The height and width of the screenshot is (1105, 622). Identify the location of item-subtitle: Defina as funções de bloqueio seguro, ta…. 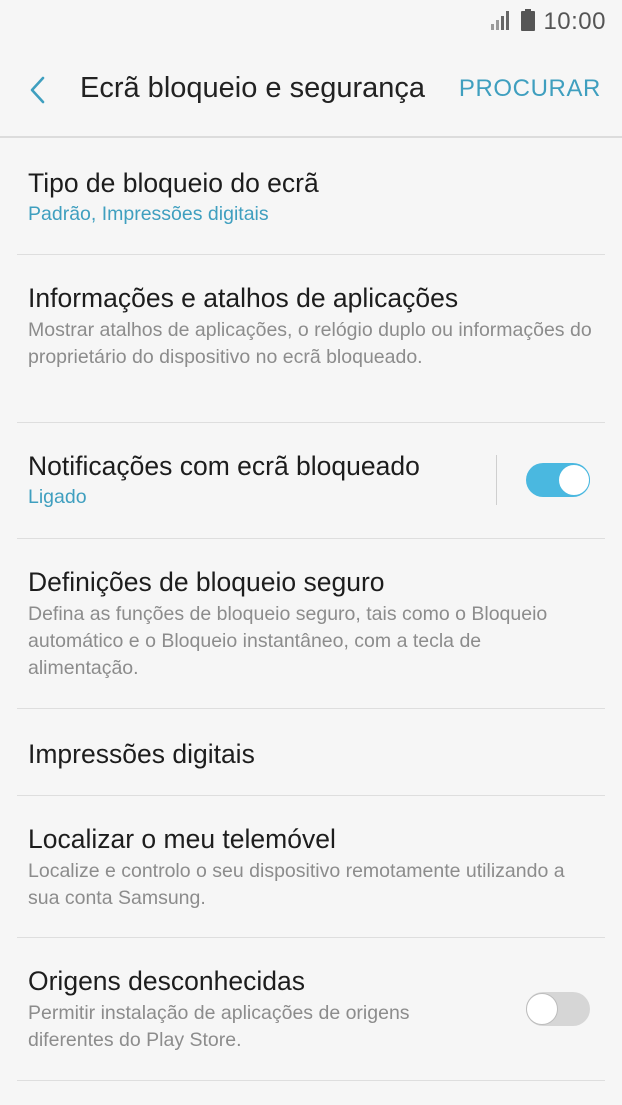
(288, 641).